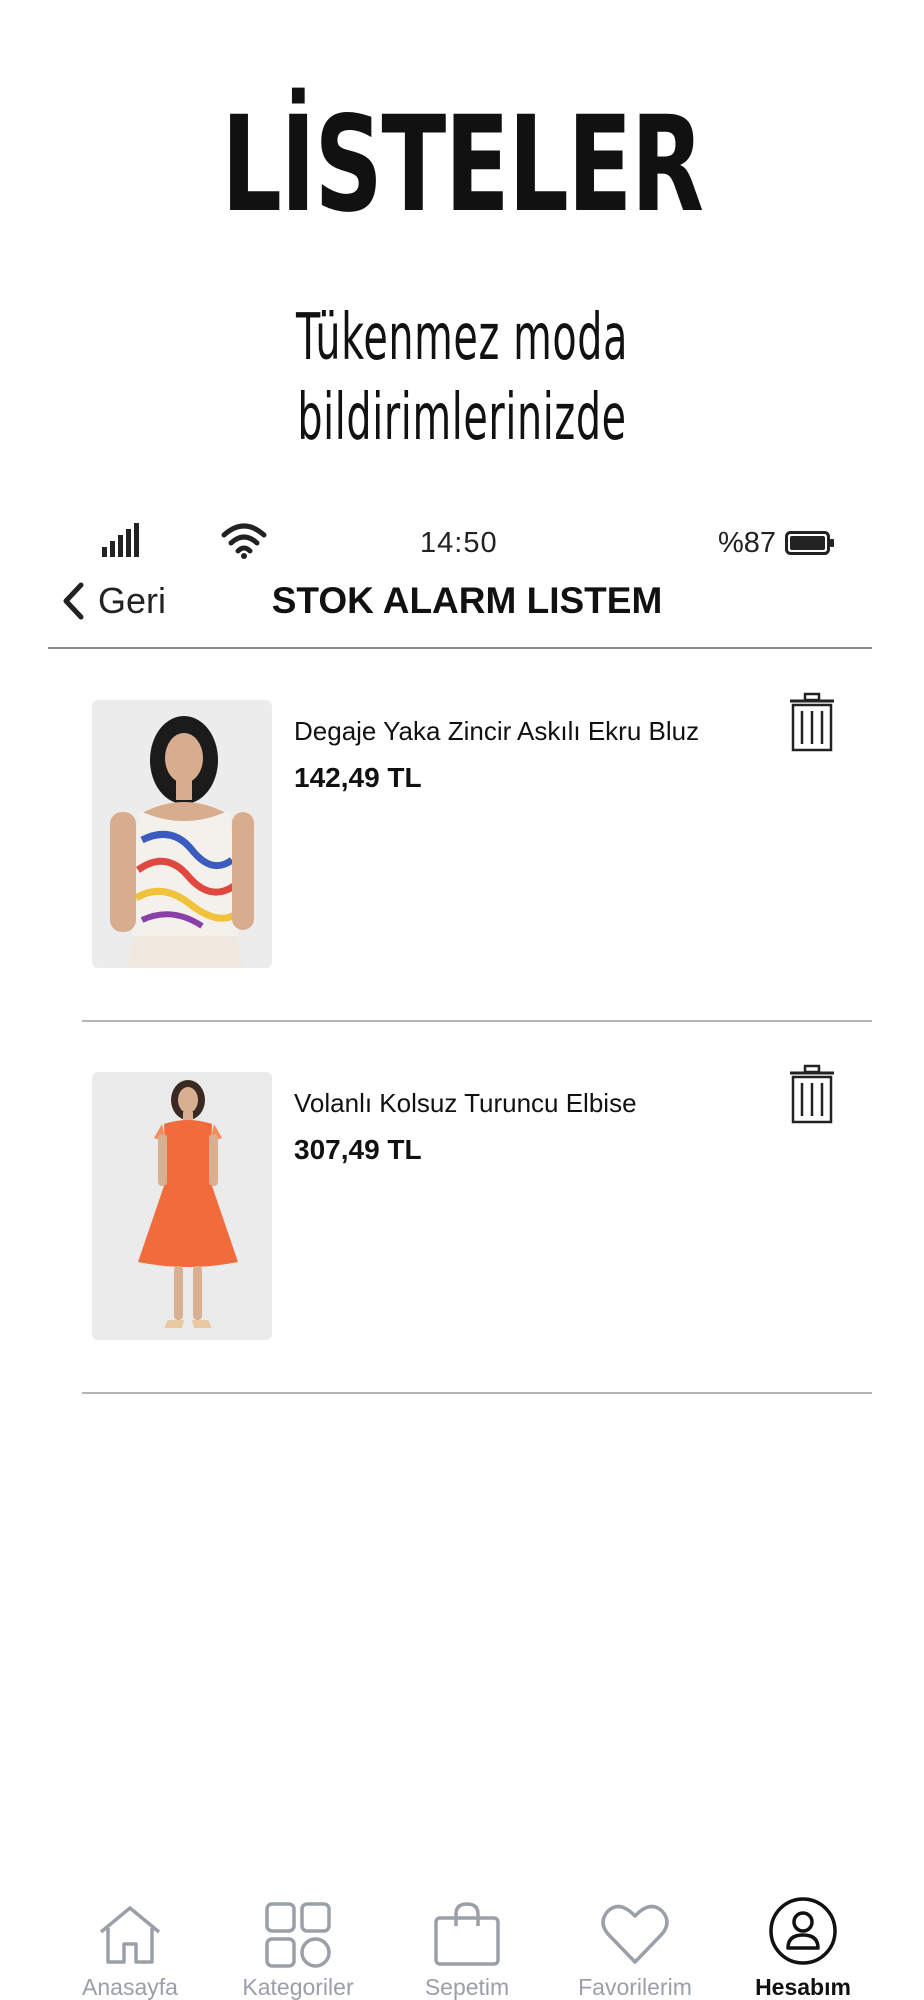 The width and height of the screenshot is (924, 2000). I want to click on tab-favorilerim: Favorilerim, so click(635, 1945).